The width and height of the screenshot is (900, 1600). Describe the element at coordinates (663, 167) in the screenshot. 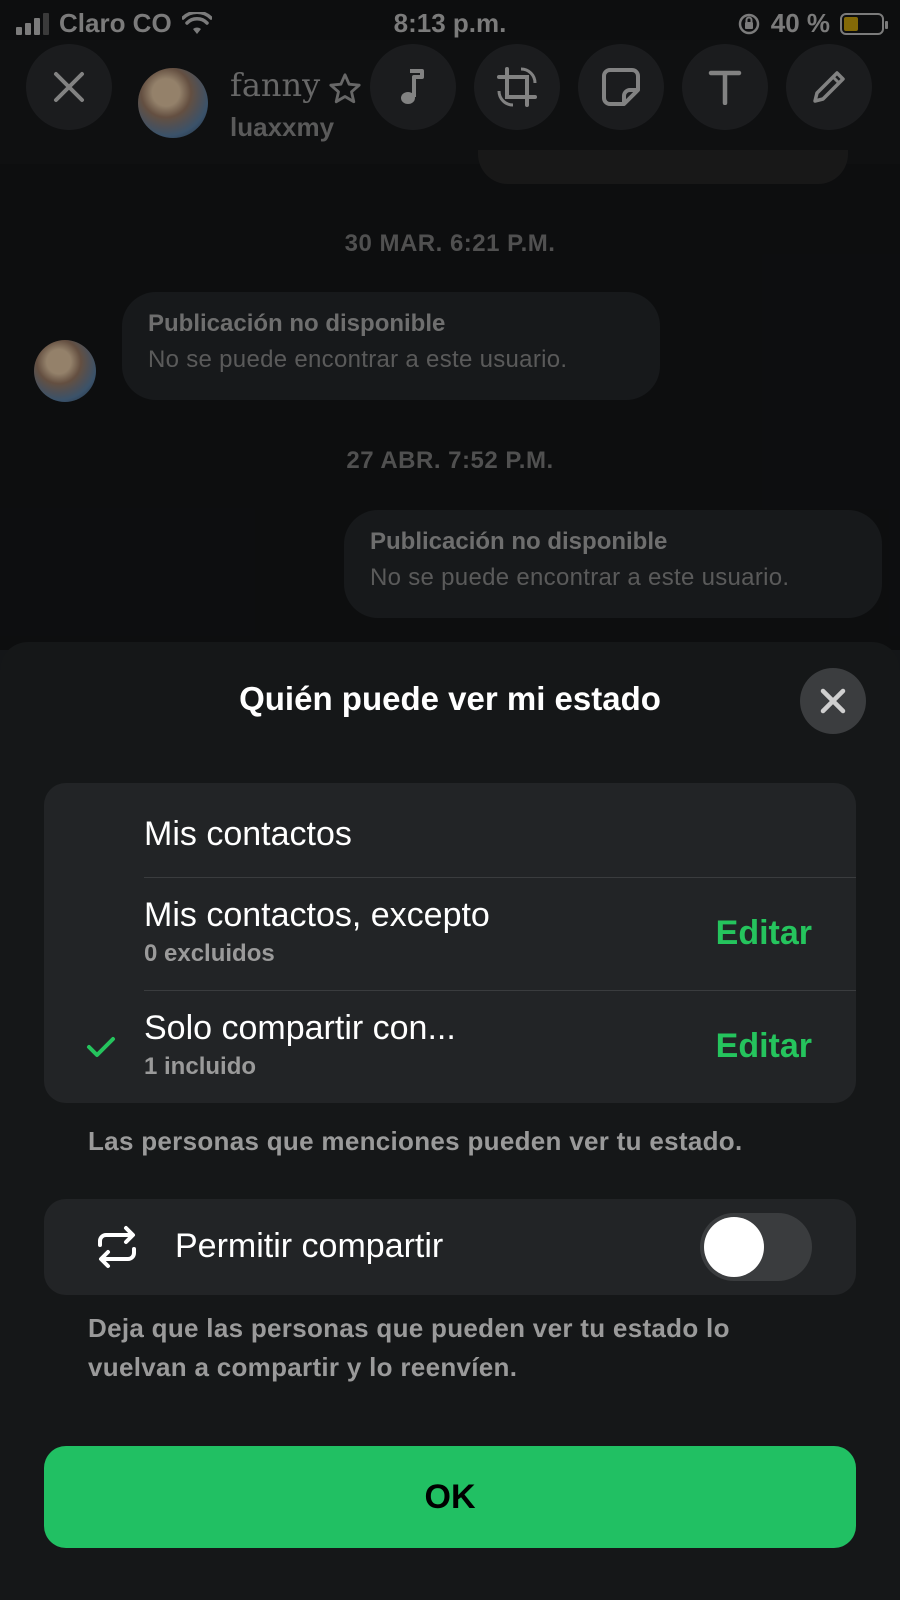

I see `media-preview` at that location.